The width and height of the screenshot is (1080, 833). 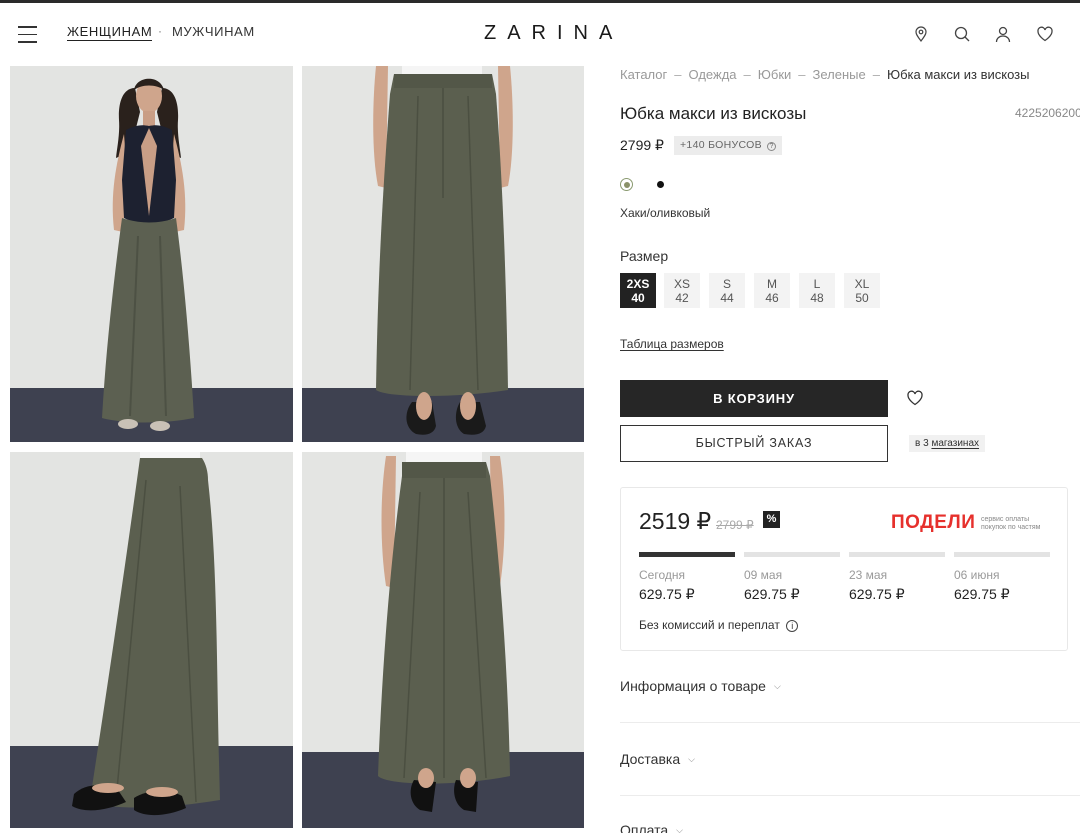 I want to click on size-option-s: S 44, so click(x=727, y=290).